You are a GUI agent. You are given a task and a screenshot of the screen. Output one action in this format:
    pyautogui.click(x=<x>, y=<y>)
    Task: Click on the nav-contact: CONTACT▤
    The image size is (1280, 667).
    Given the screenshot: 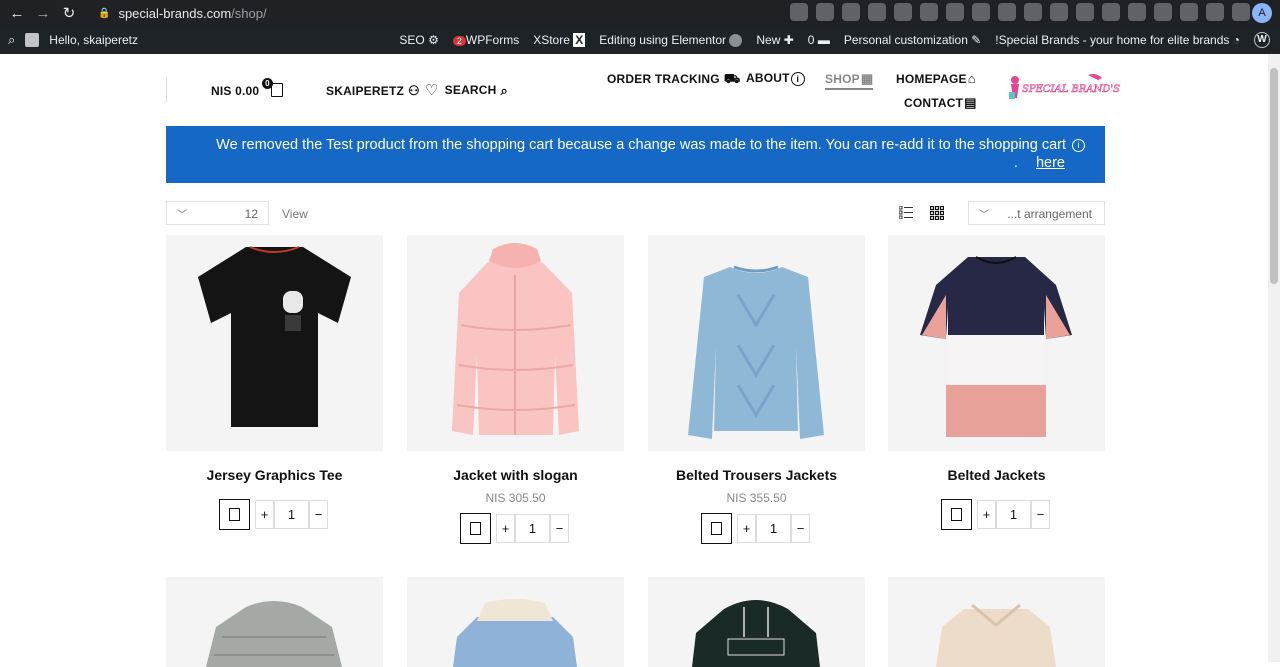 What is the action you would take?
    pyautogui.click(x=940, y=103)
    